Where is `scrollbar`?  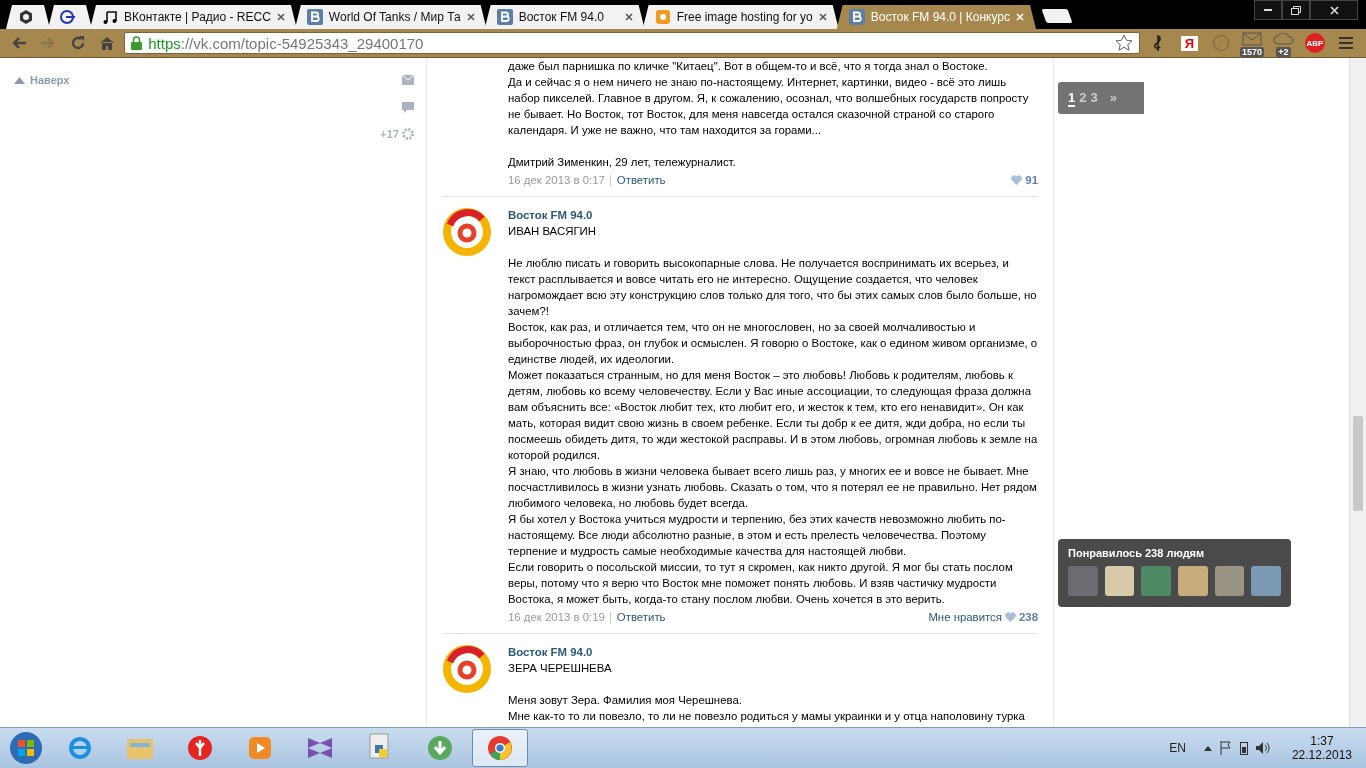 scrollbar is located at coordinates (1357, 392).